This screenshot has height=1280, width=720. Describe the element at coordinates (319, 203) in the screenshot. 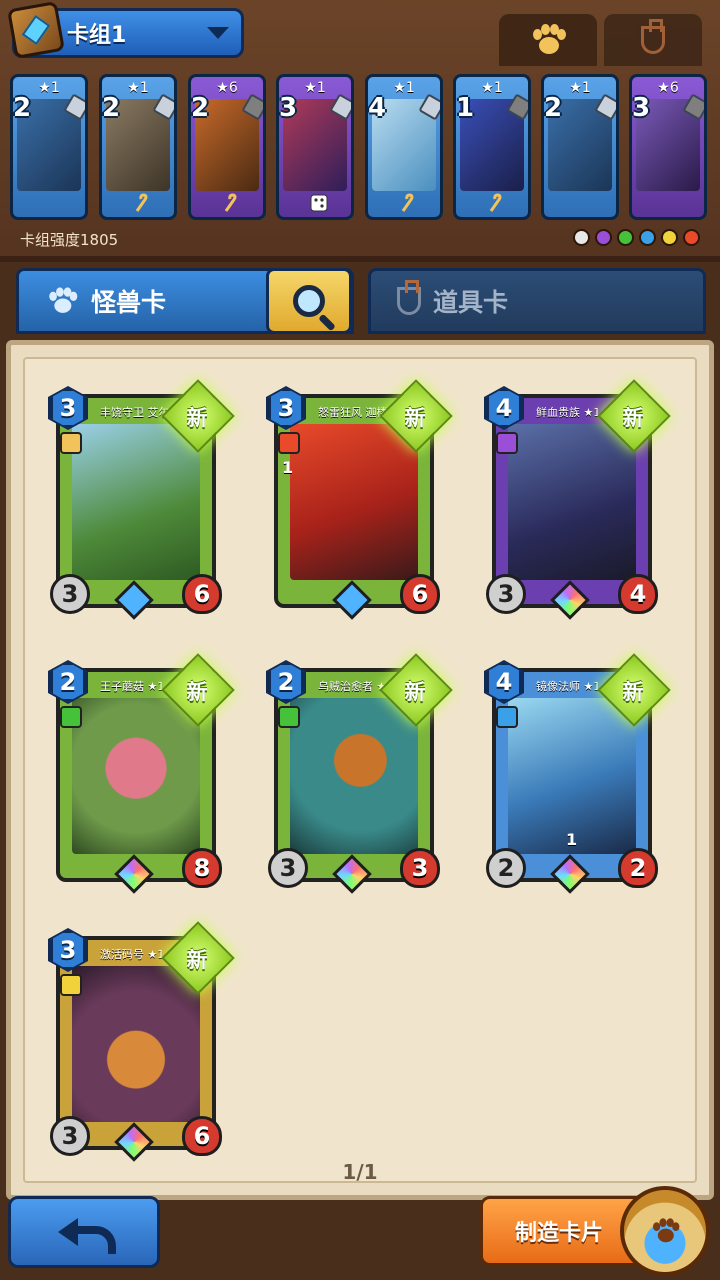

I see `dice-icon` at that location.